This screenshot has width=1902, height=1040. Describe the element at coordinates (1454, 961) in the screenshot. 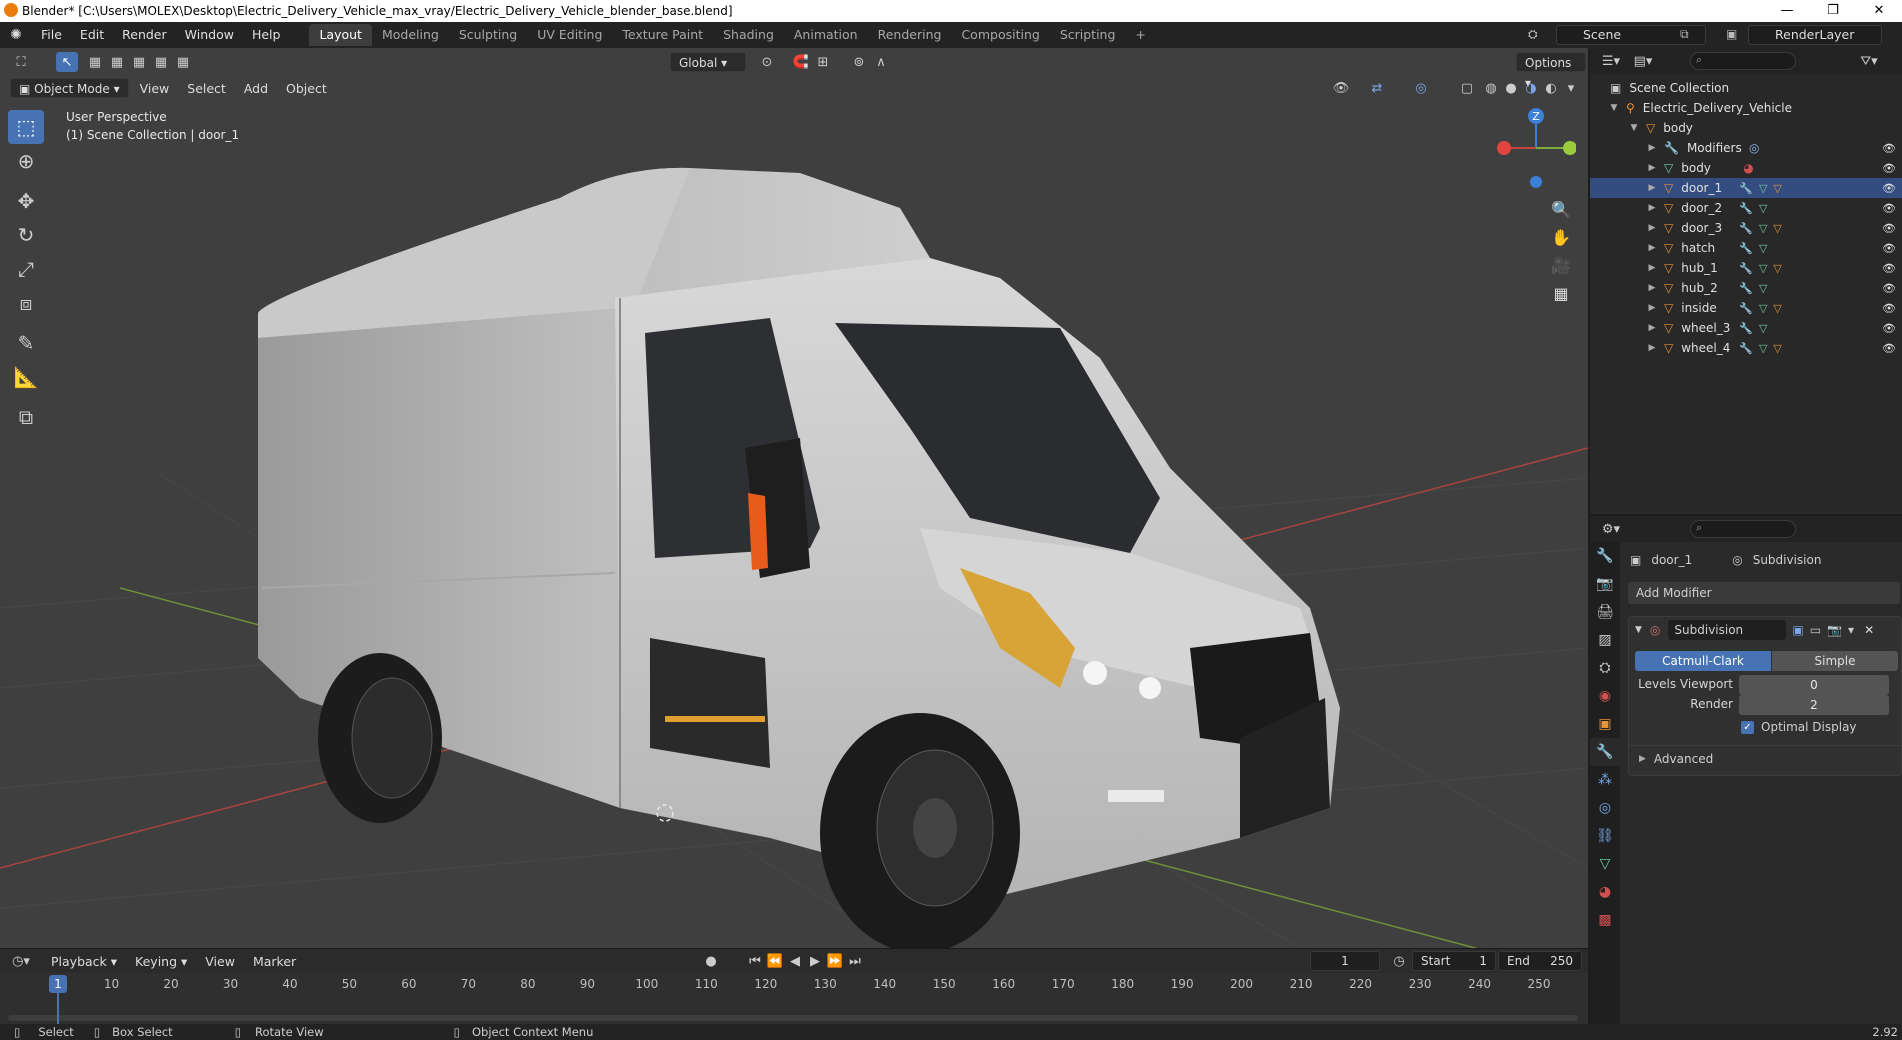

I see `start-frame-field: Start 1` at that location.